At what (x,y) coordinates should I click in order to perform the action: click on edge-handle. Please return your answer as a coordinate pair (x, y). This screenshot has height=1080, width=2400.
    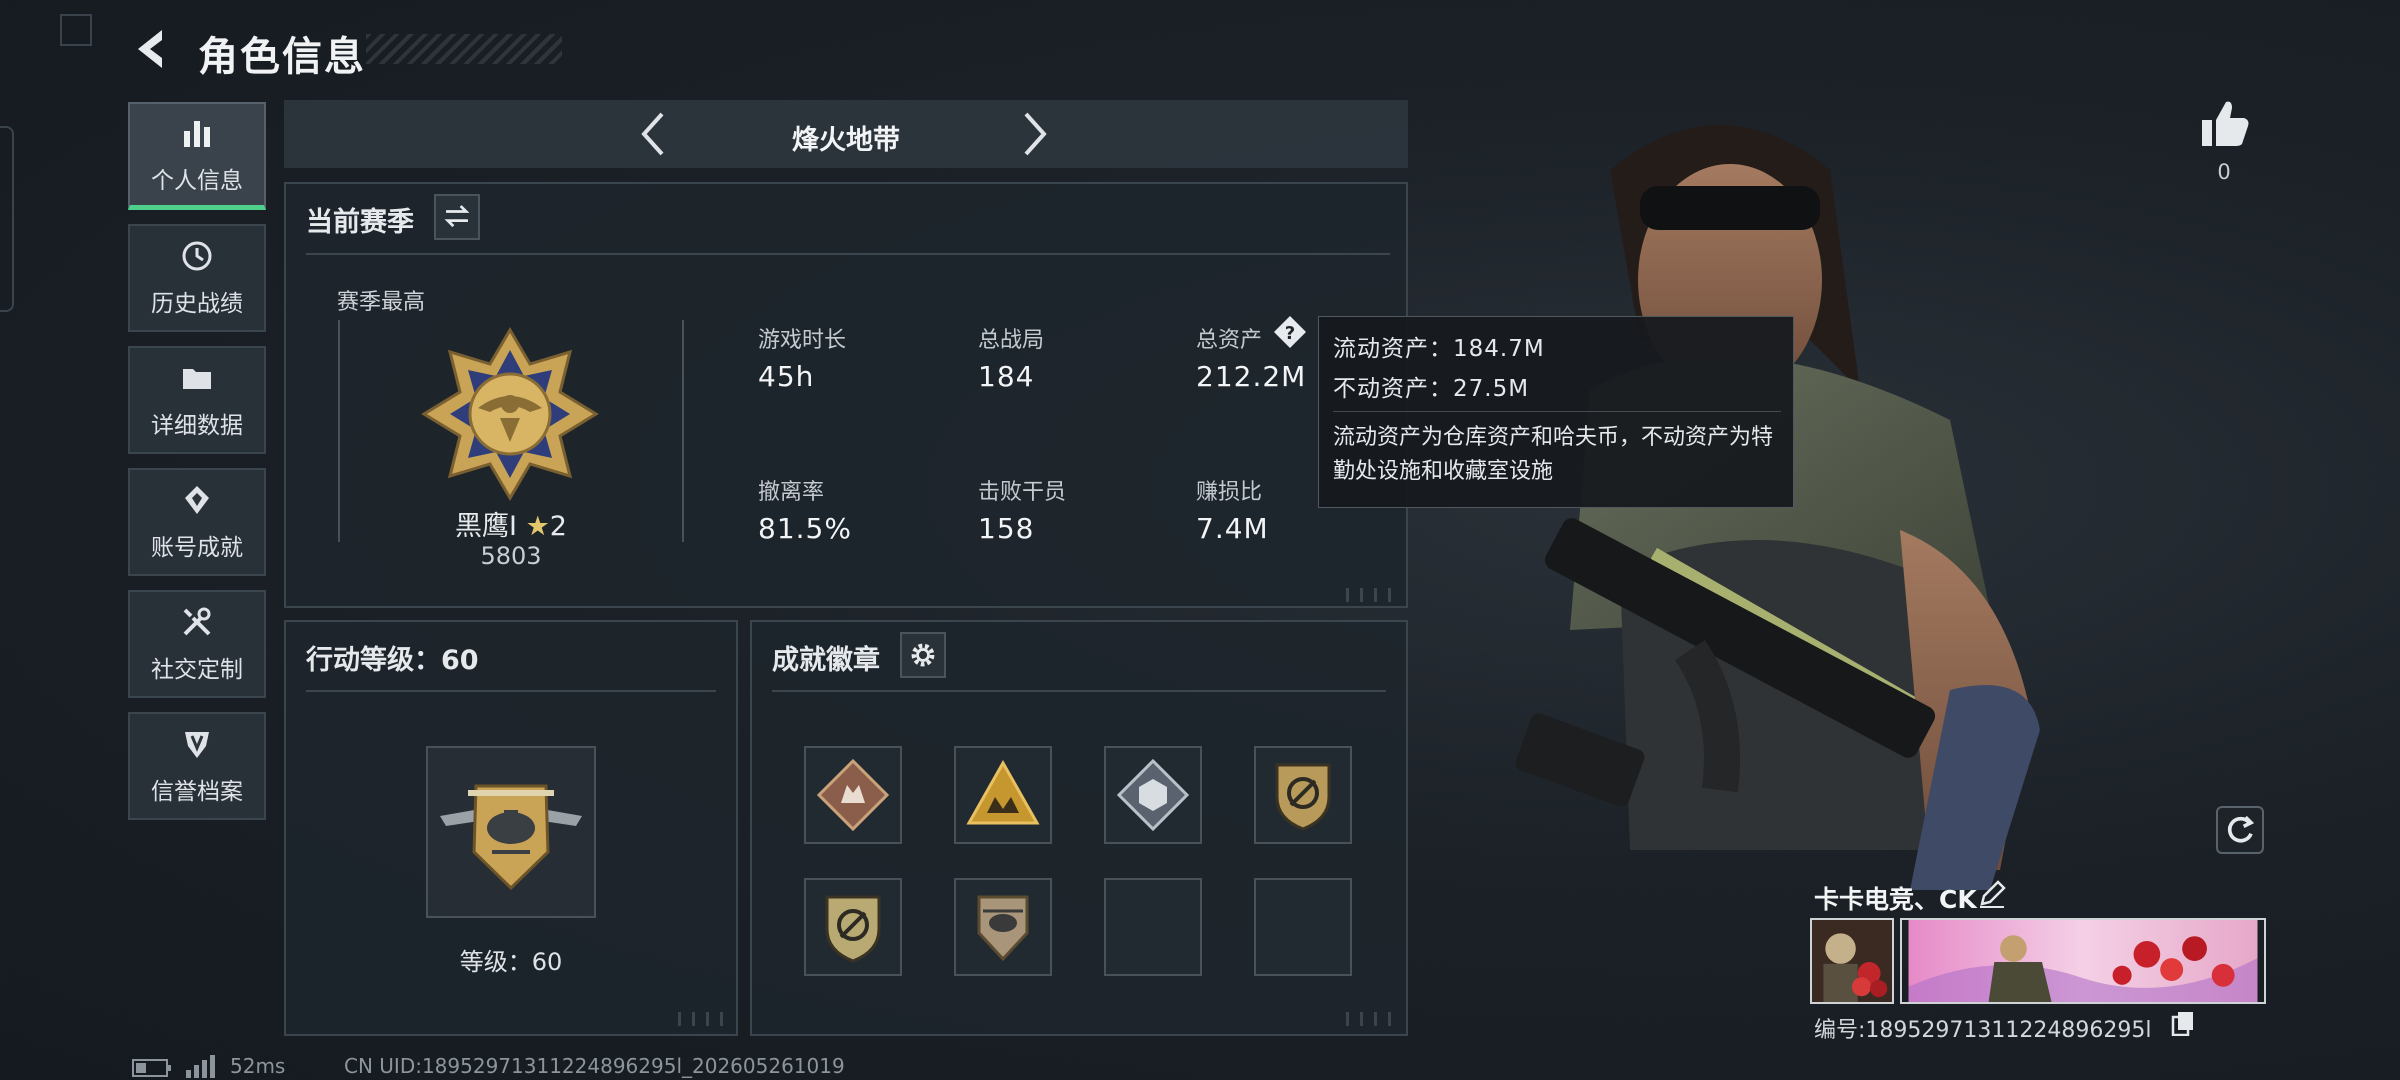
    Looking at the image, I should click on (7, 219).